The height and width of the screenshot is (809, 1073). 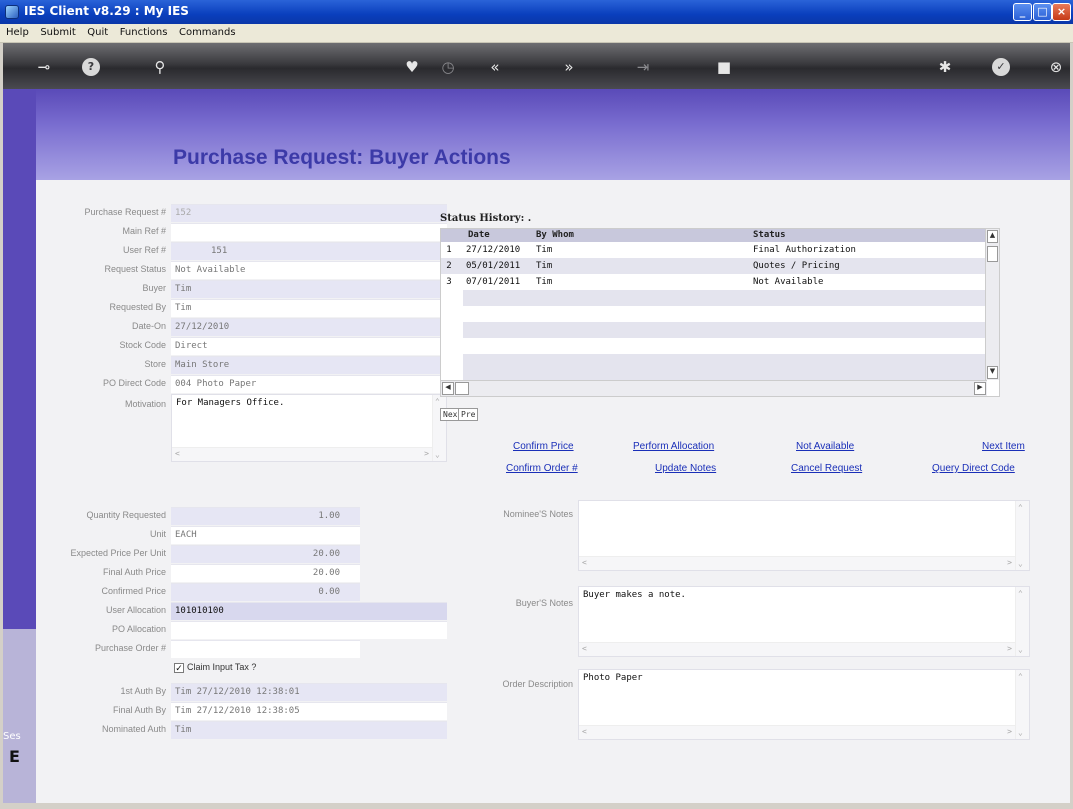 What do you see at coordinates (309, 611) in the screenshot?
I see `user-allocation-field: 101010100` at bounding box center [309, 611].